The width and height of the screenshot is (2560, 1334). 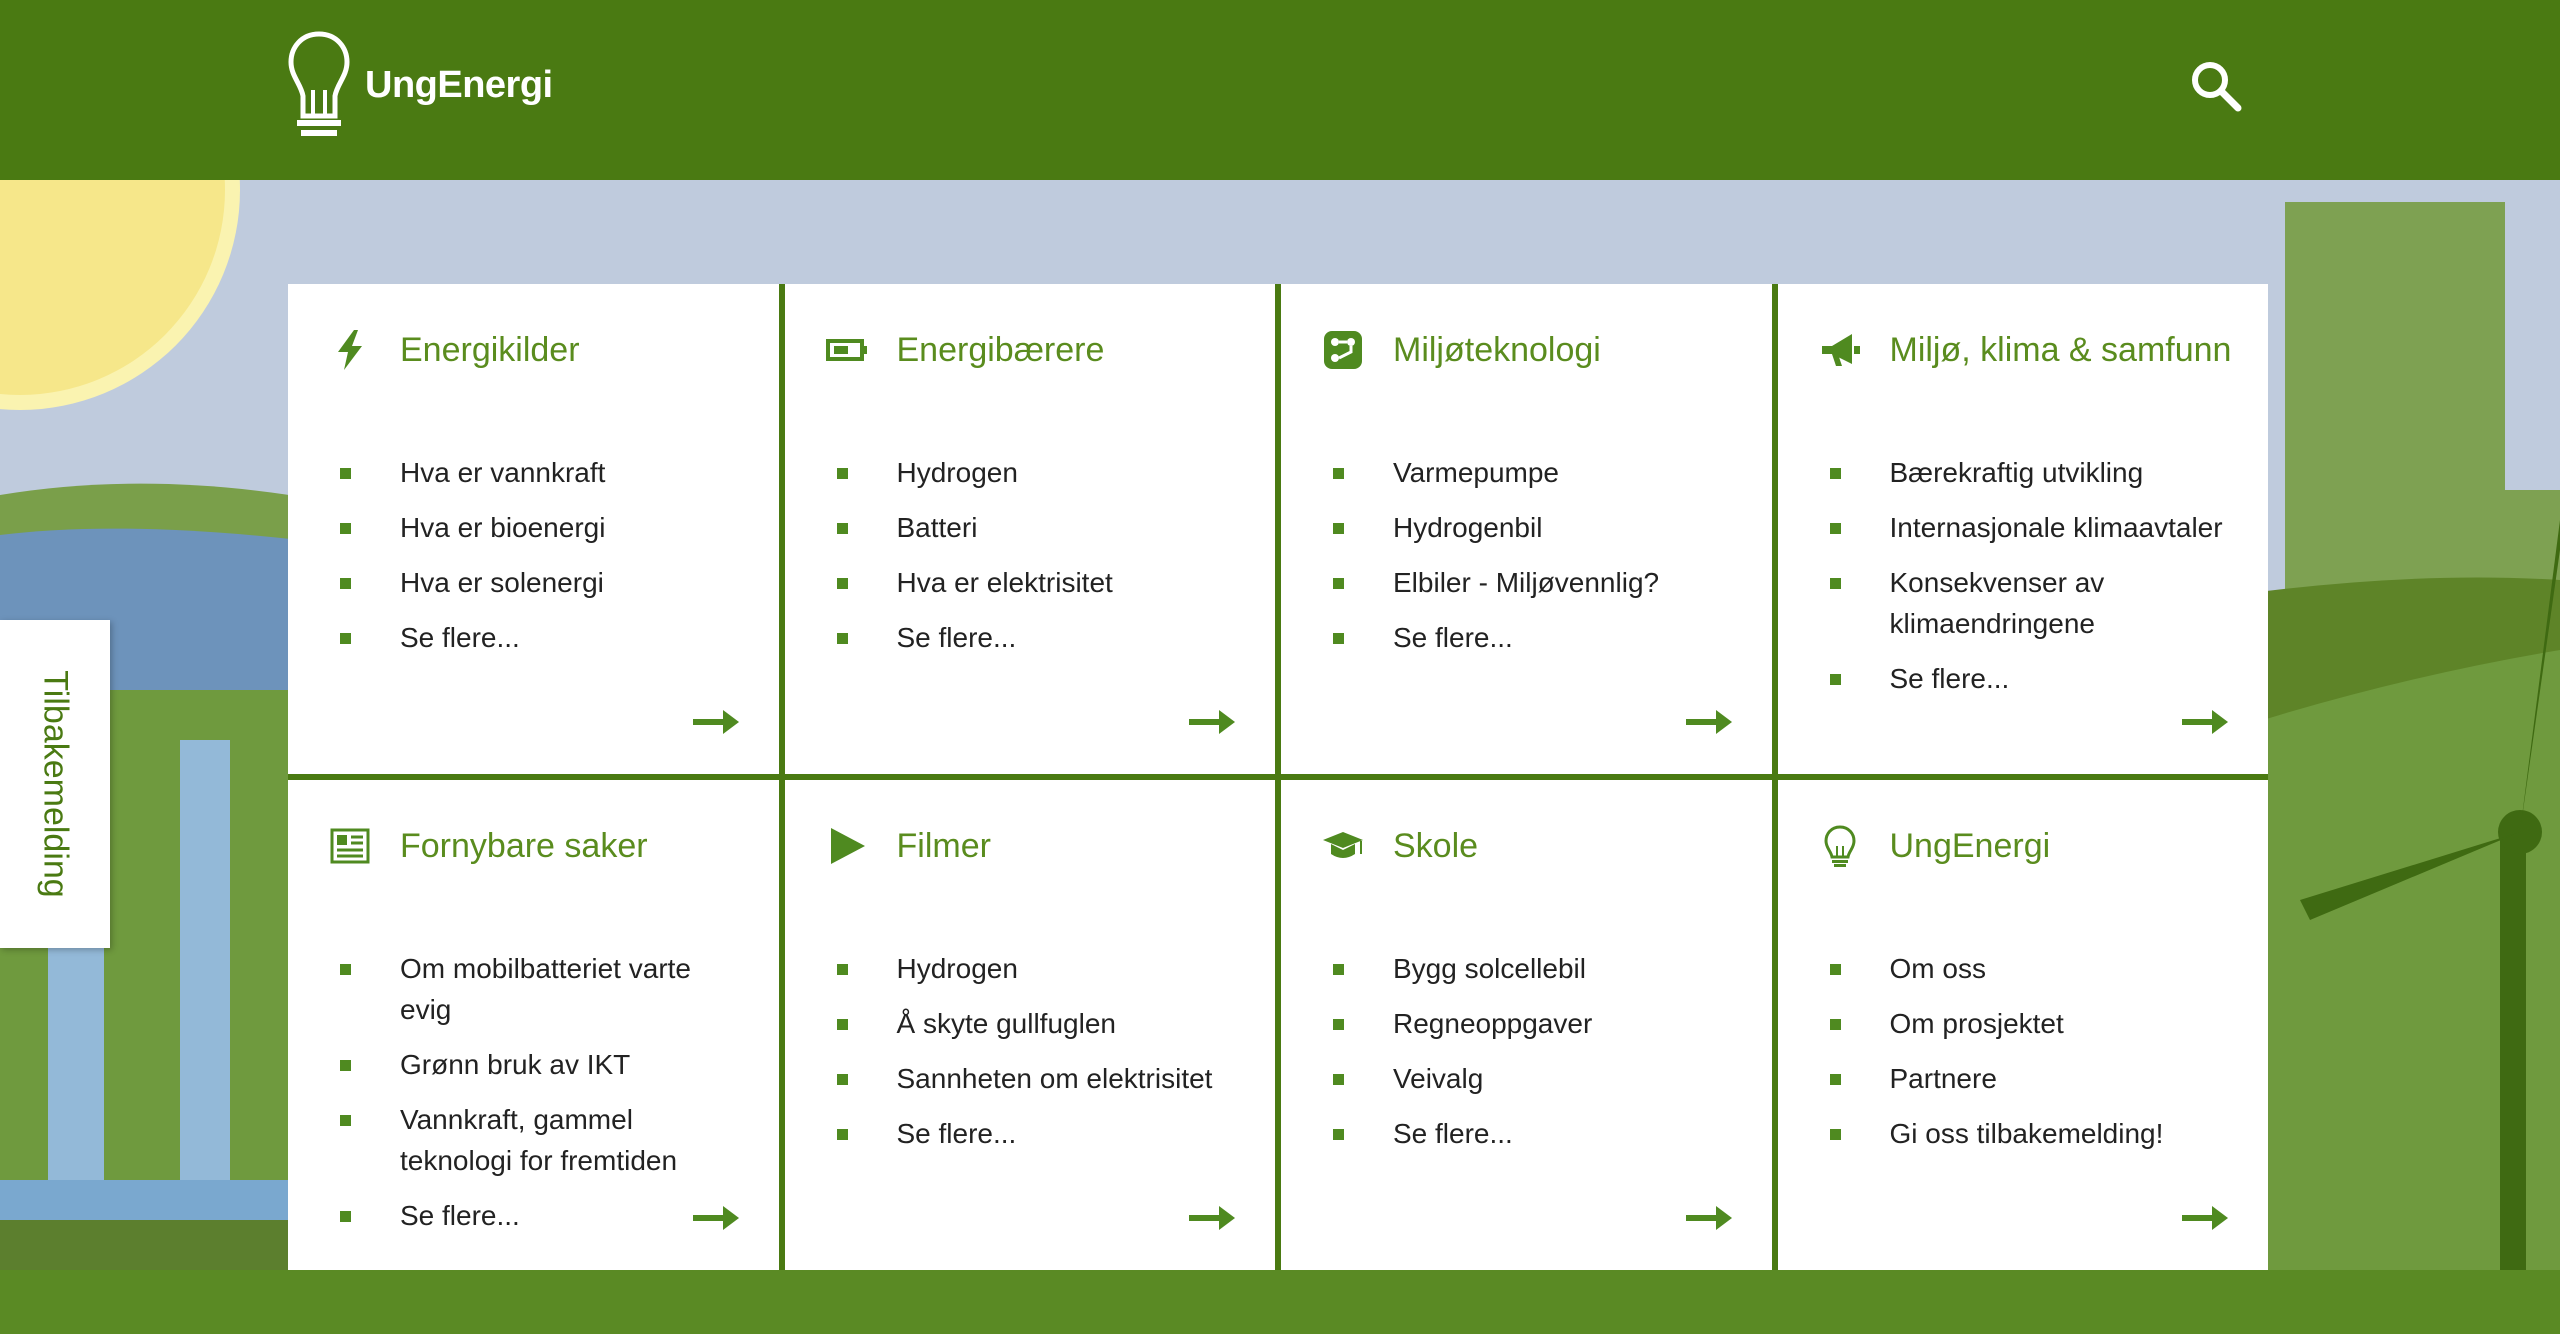 What do you see at coordinates (1036, 527) in the screenshot?
I see `card-link: Batteri` at bounding box center [1036, 527].